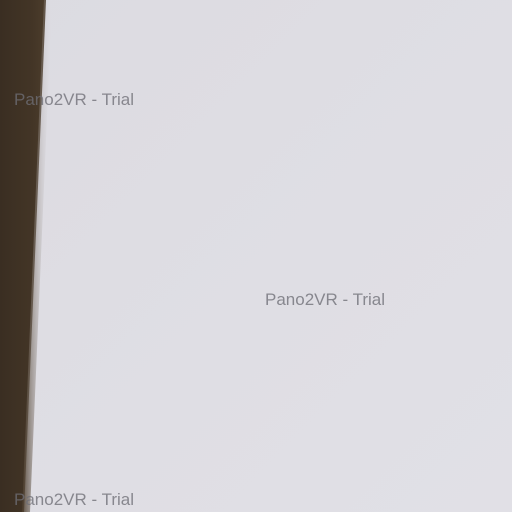 This screenshot has width=512, height=512. What do you see at coordinates (26, 256) in the screenshot?
I see `dark-door-frame-edge` at bounding box center [26, 256].